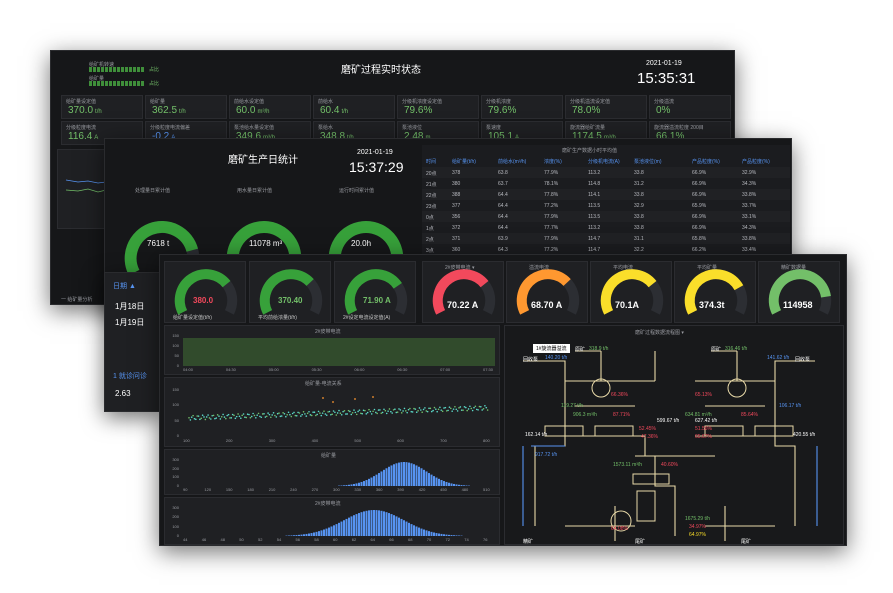 Image resolution: width=893 pixels, height=593 pixels. Describe the element at coordinates (528, 542) in the screenshot. I see `flow-label: 精矿` at that location.